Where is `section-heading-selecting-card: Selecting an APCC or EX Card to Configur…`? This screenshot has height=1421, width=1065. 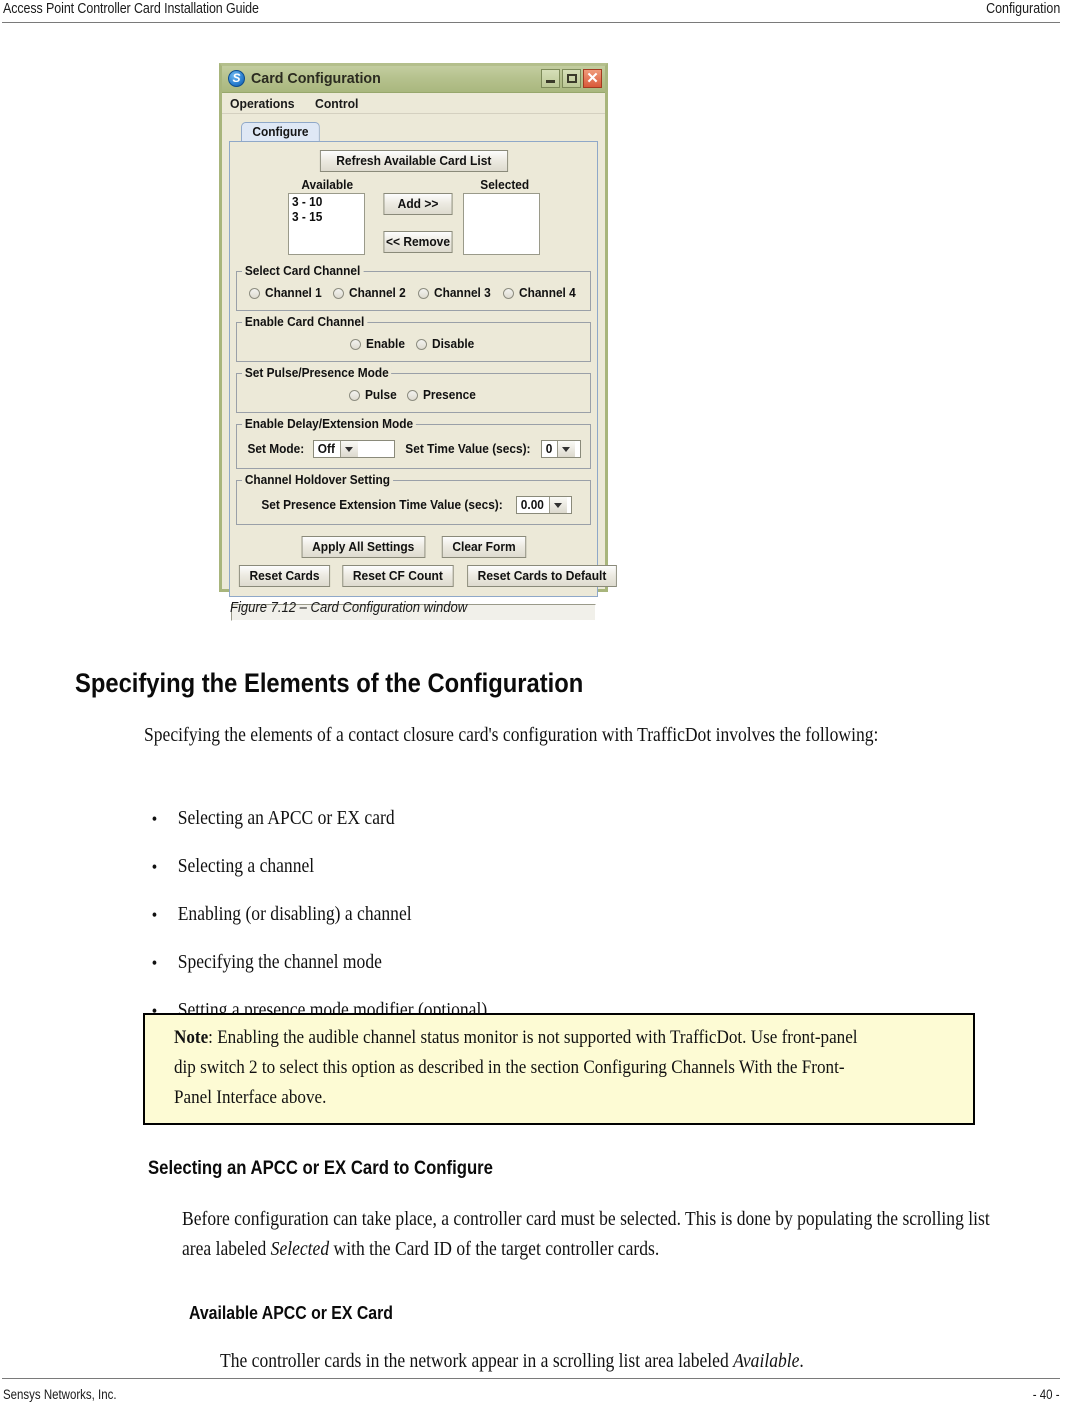
section-heading-selecting-card: Selecting an APCC or EX Card to Configur… is located at coordinates (320, 1168).